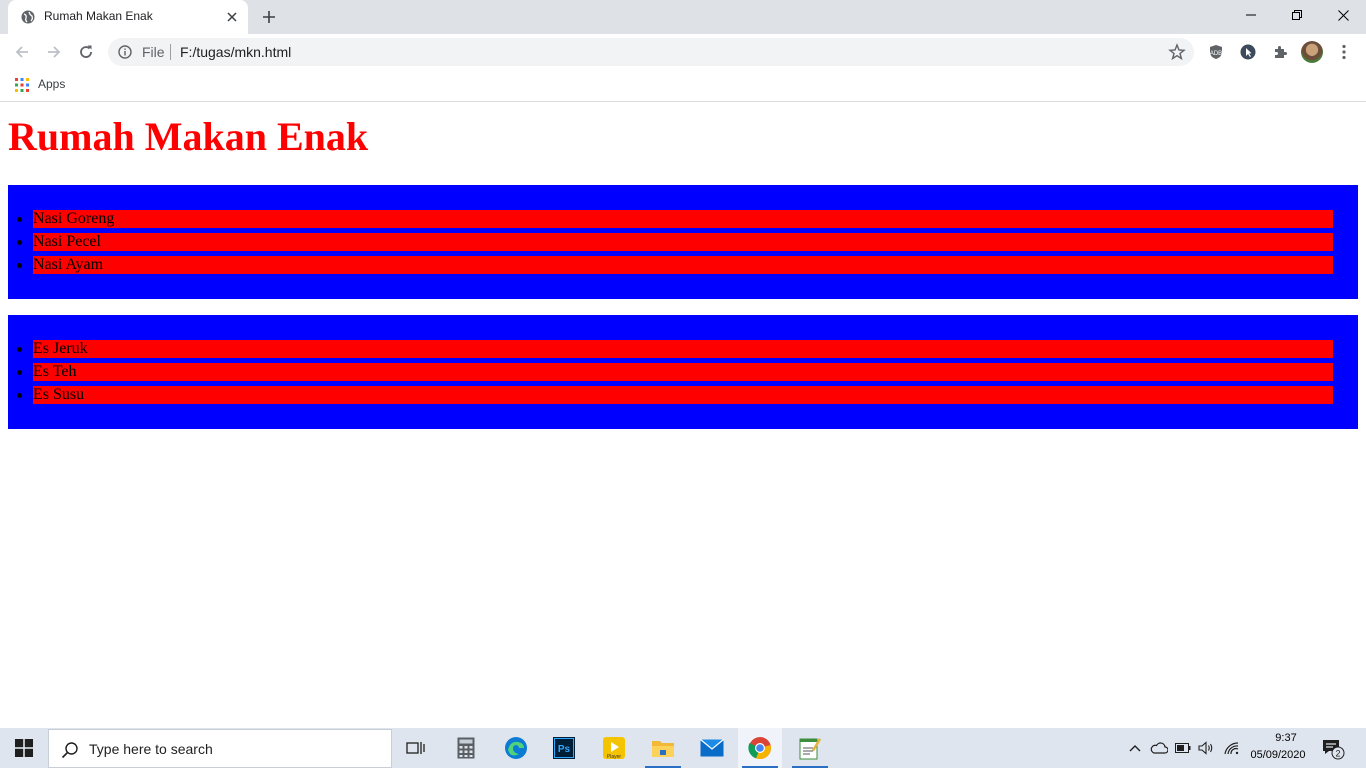  I want to click on mail-icon, so click(712, 748).